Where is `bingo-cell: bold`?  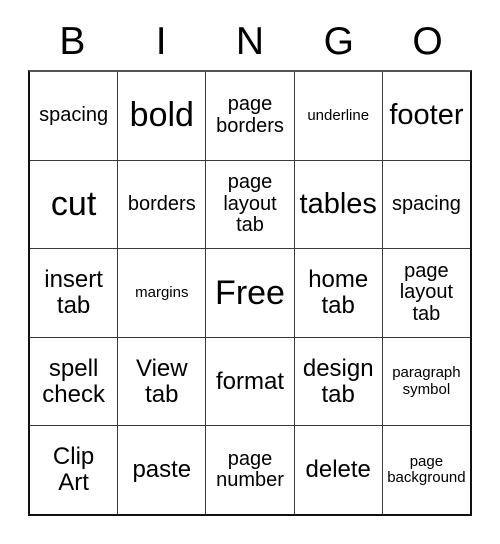 bingo-cell: bold is located at coordinates (161, 116).